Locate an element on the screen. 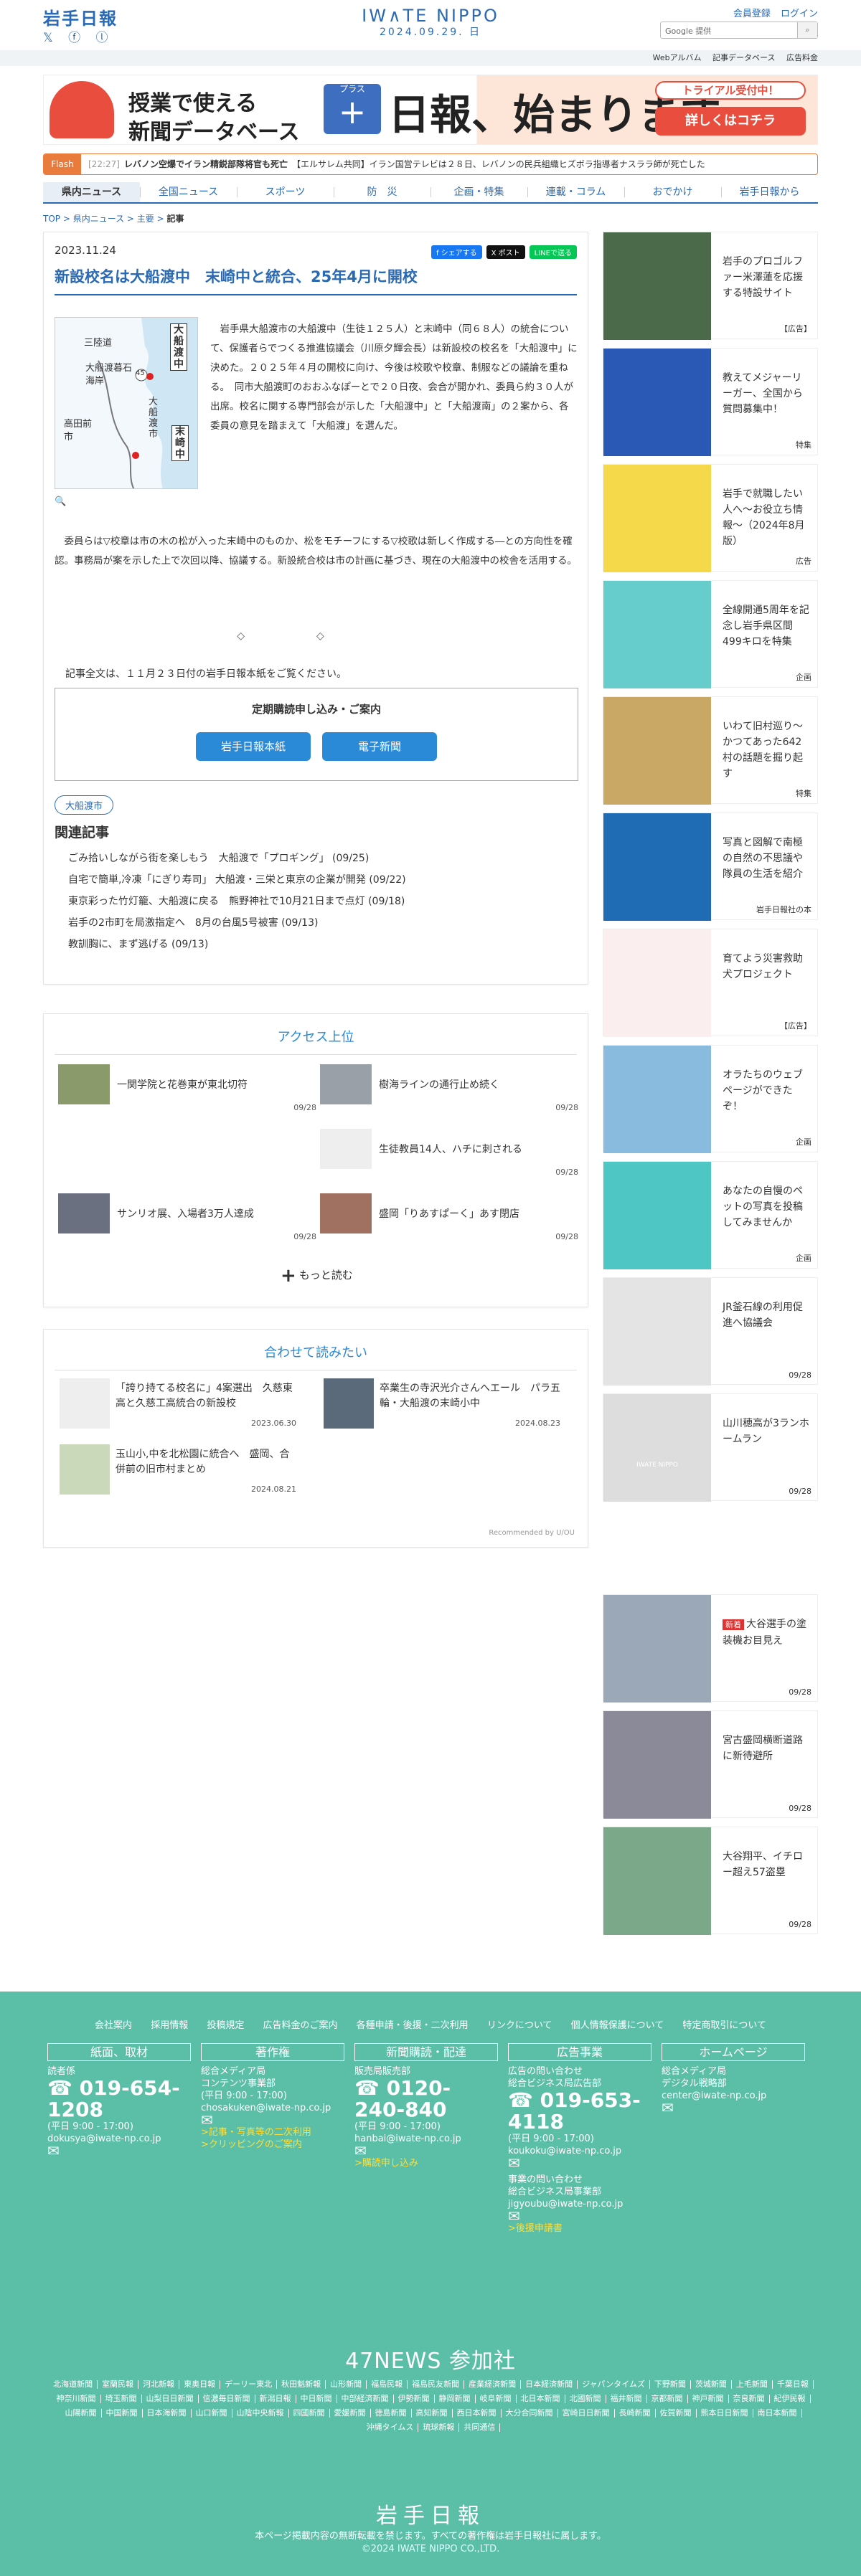 The width and height of the screenshot is (861, 2576). member-paper-link: 室蘭民報 is located at coordinates (119, 2384).